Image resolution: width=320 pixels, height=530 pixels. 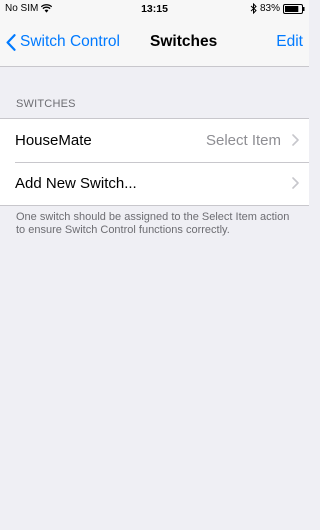 I want to click on navigation-bar: Switch Control Switches Edit, so click(x=154, y=43).